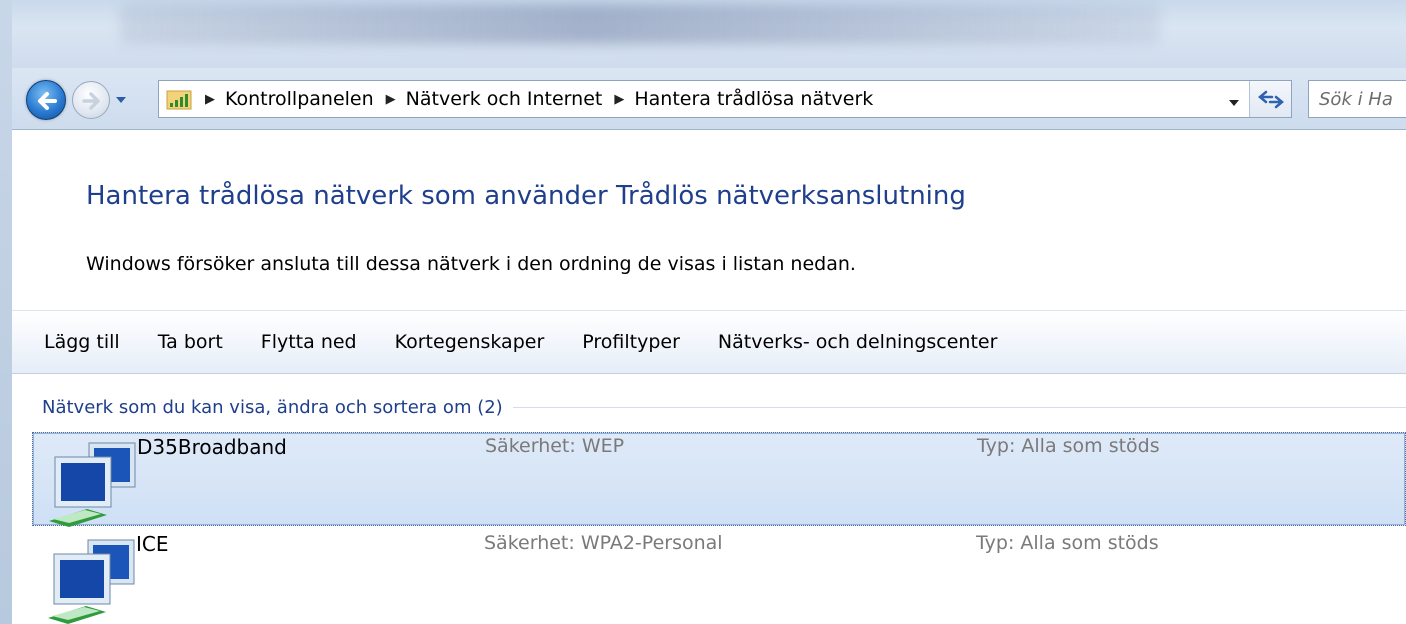  Describe the element at coordinates (190, 342) in the screenshot. I see `remove-button: Ta bort` at that location.